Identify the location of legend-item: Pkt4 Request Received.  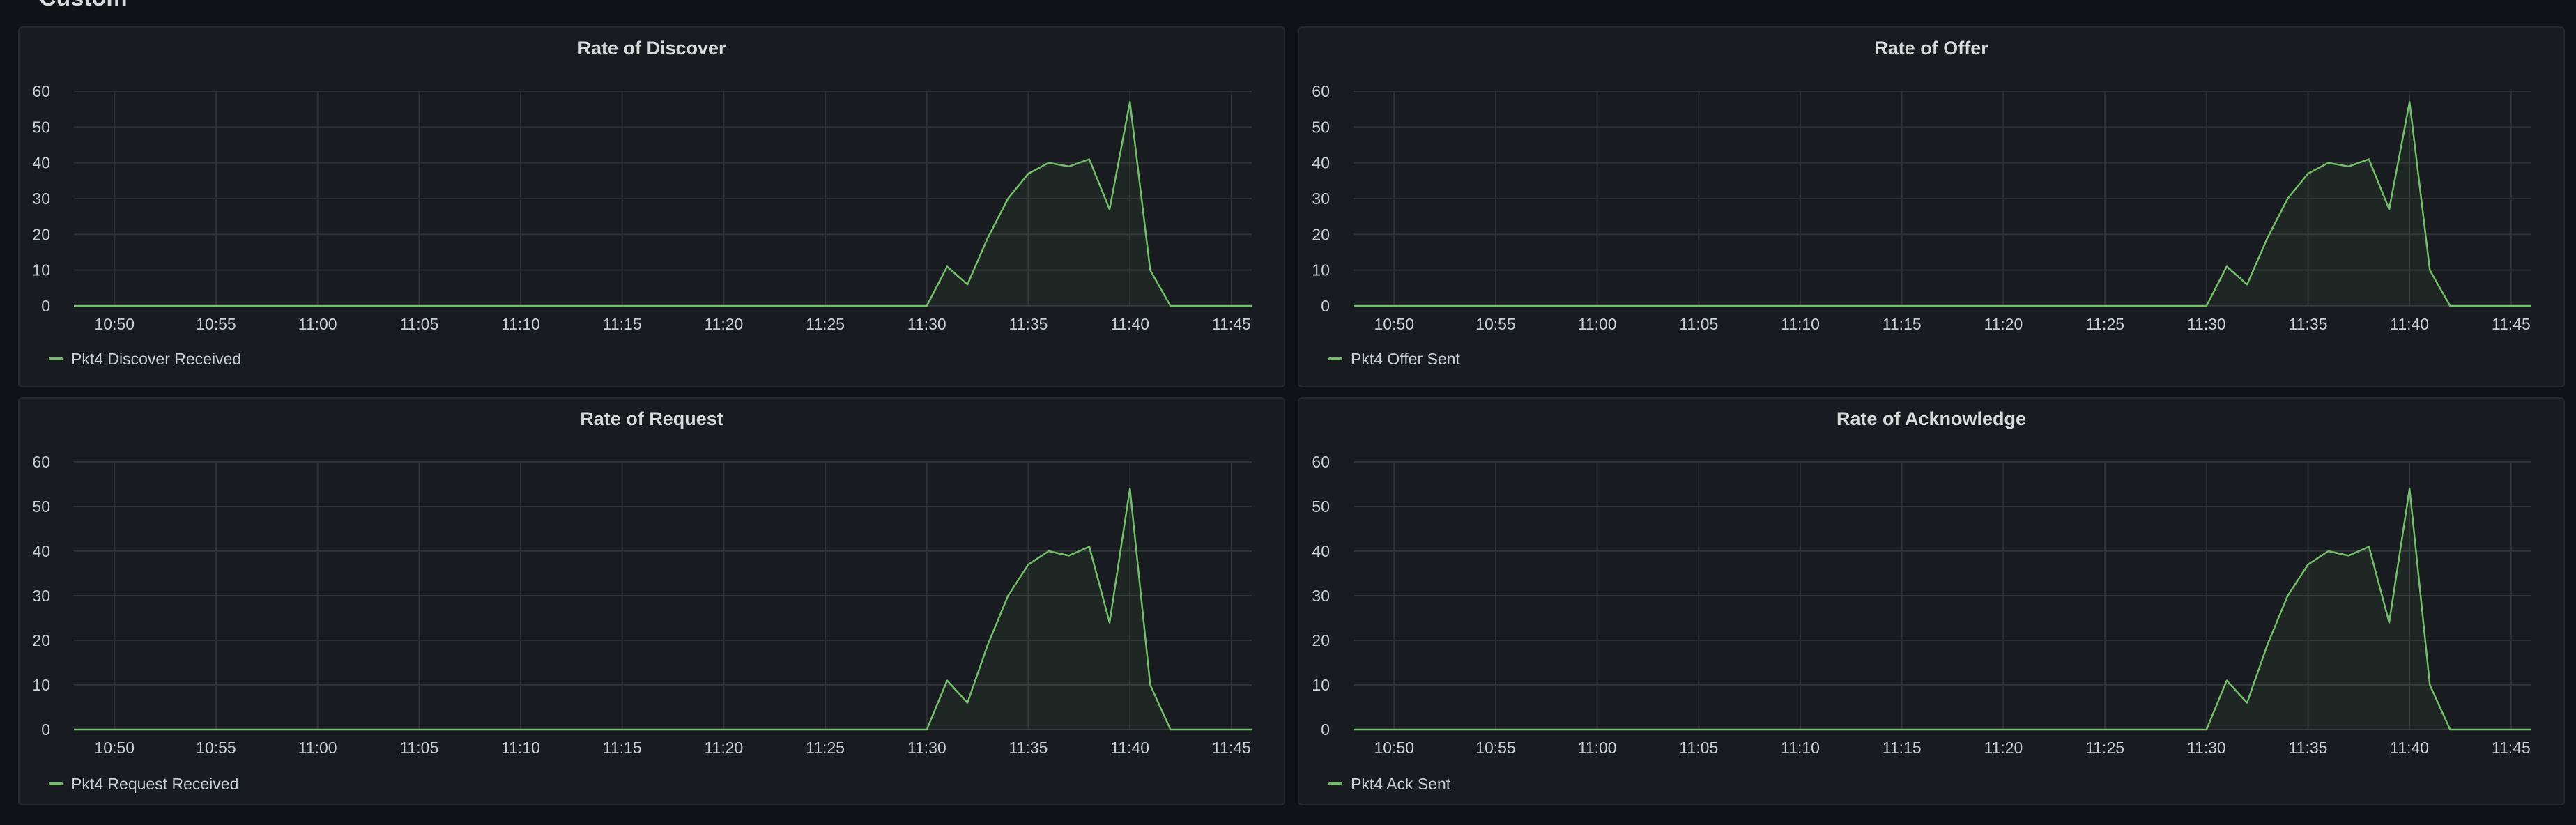
(143, 783).